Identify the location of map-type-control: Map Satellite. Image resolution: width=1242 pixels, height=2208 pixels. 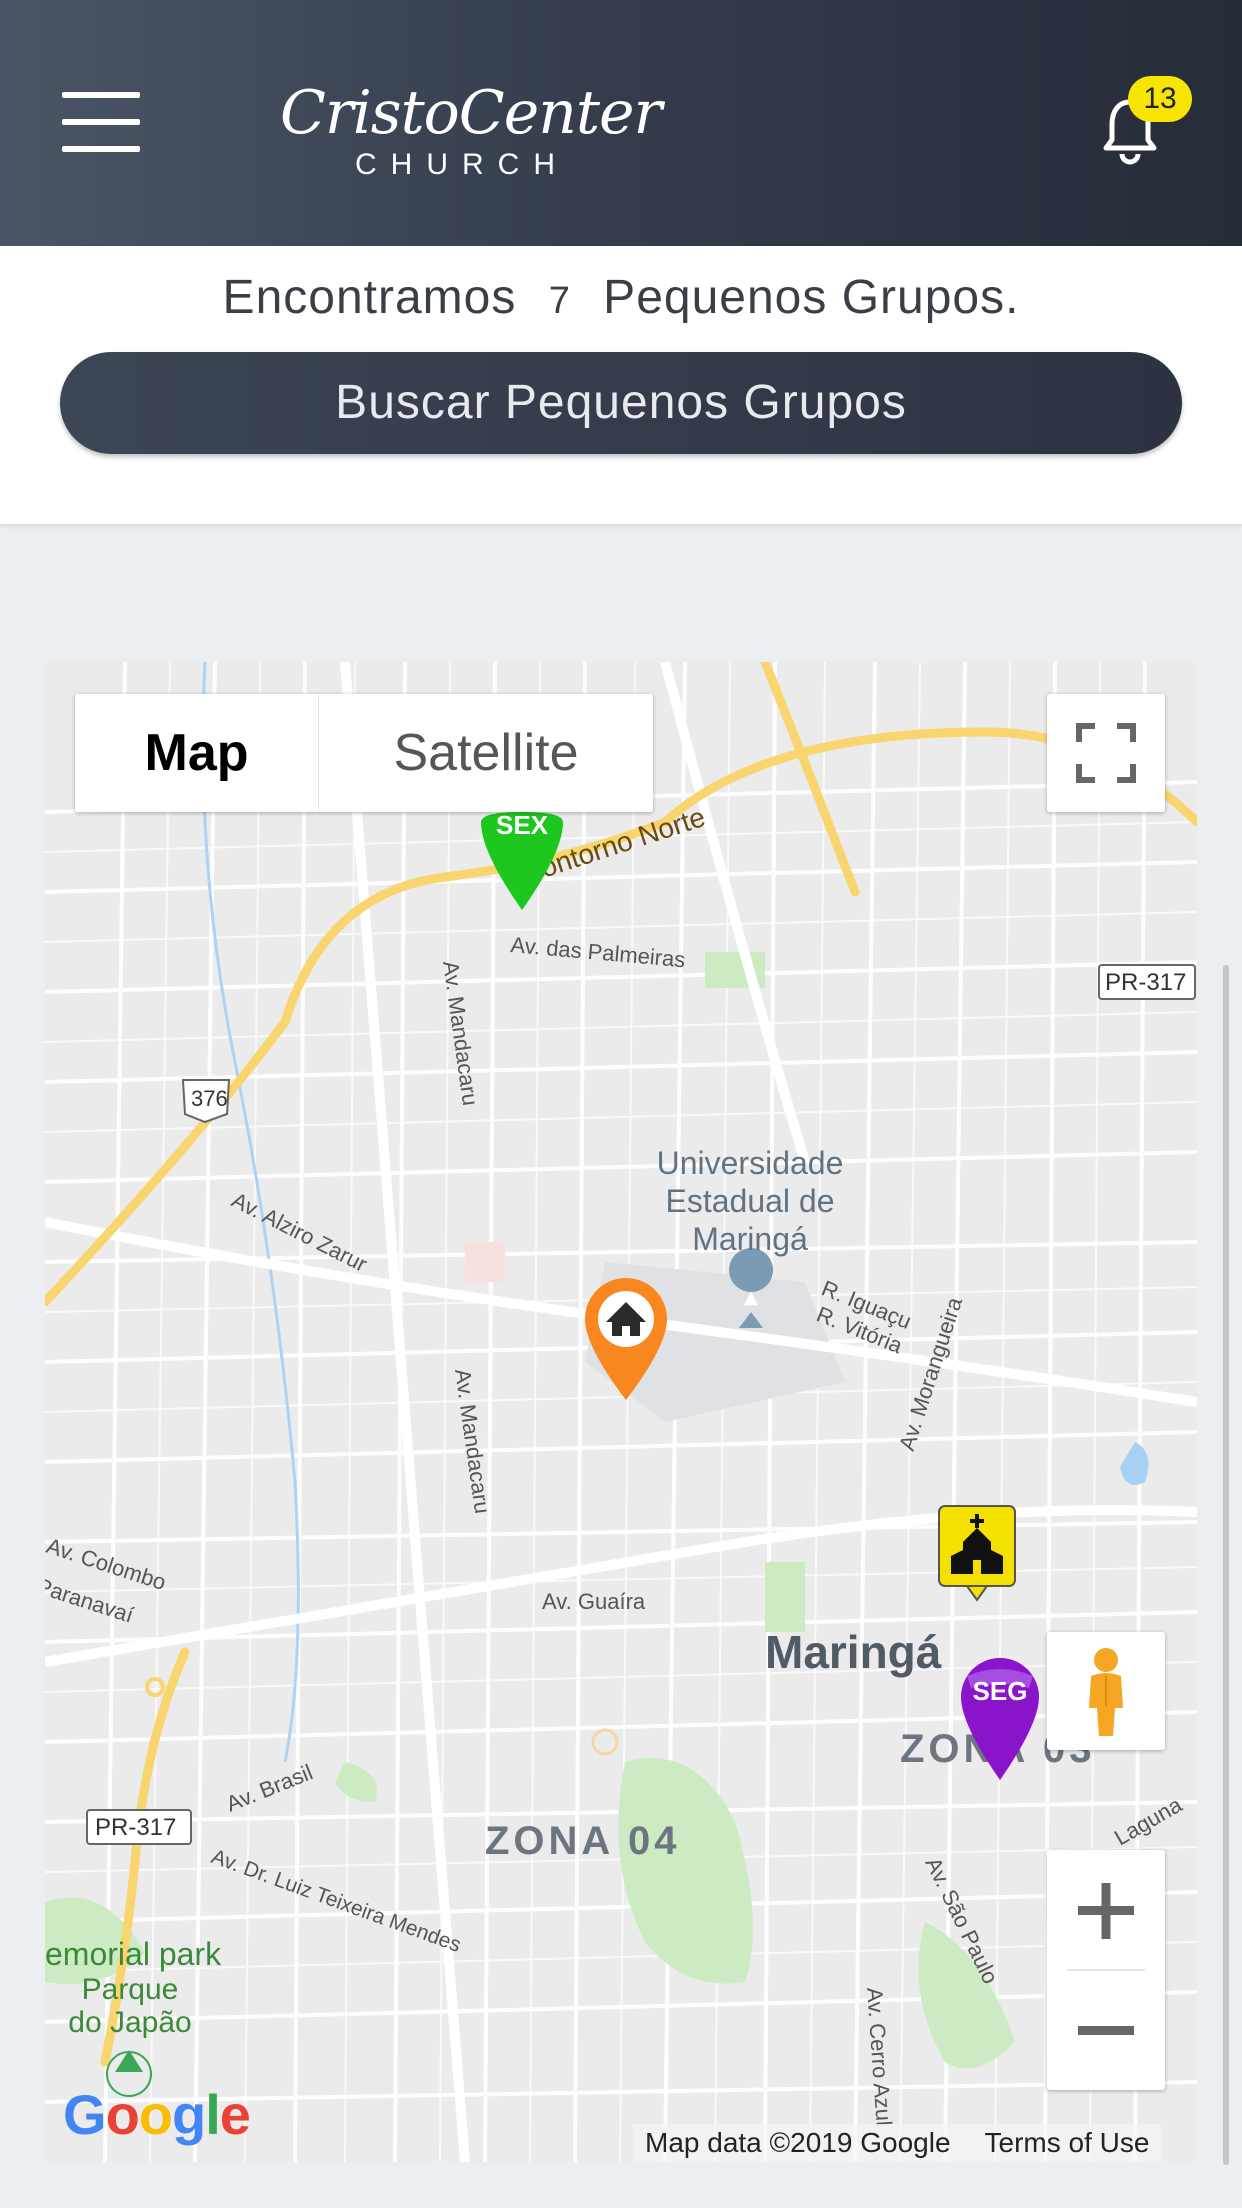
(364, 753).